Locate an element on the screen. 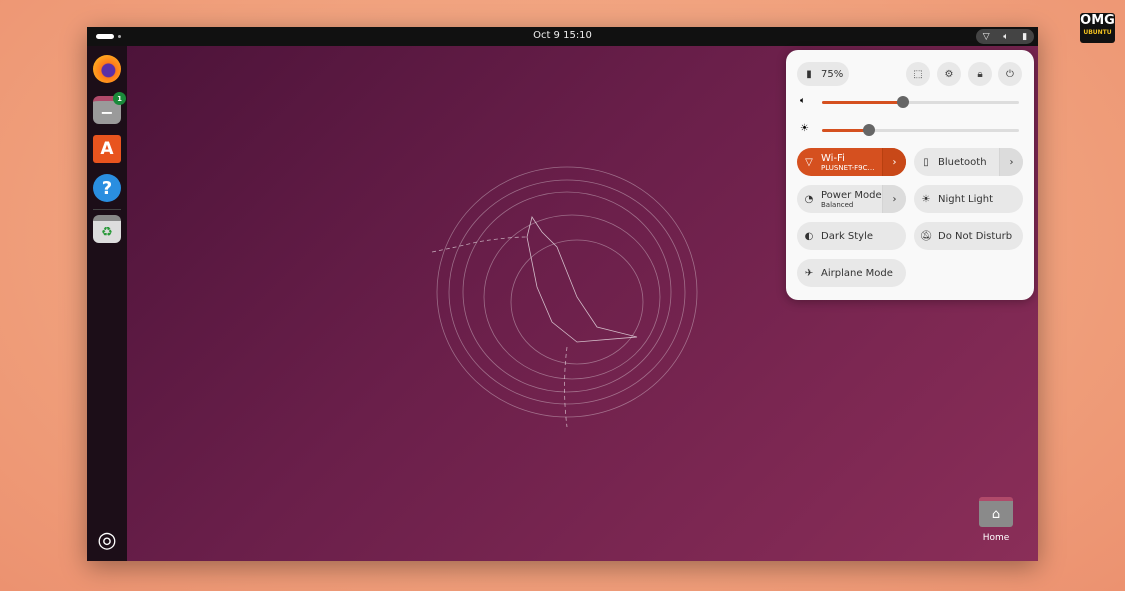 Image resolution: width=1125 pixels, height=591 pixels. battery-percent: 75% is located at coordinates (832, 74).